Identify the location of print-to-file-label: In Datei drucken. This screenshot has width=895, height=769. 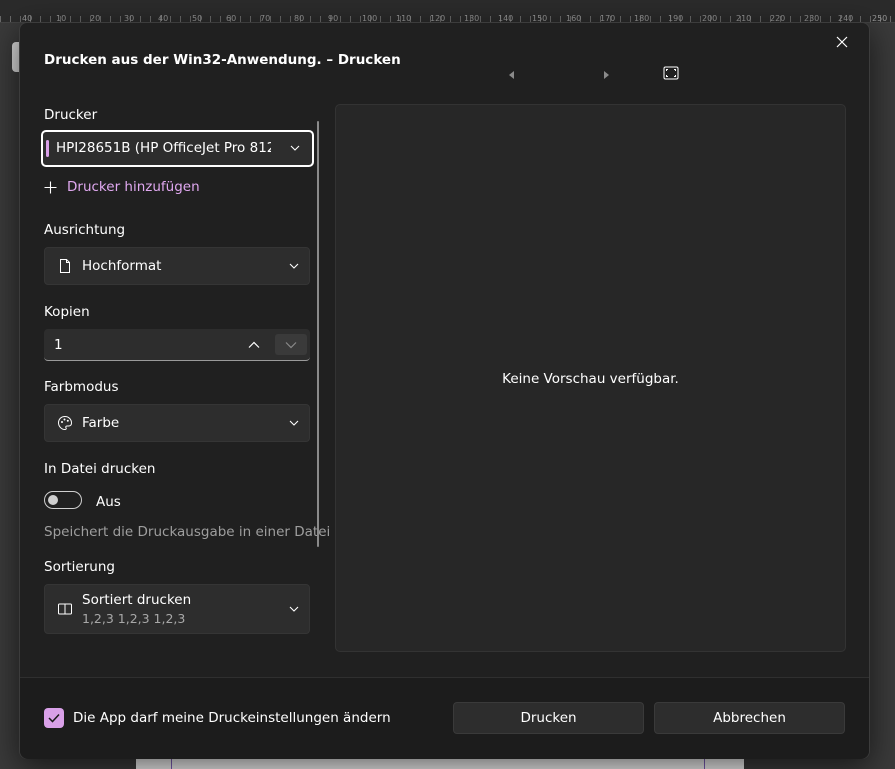
(100, 469).